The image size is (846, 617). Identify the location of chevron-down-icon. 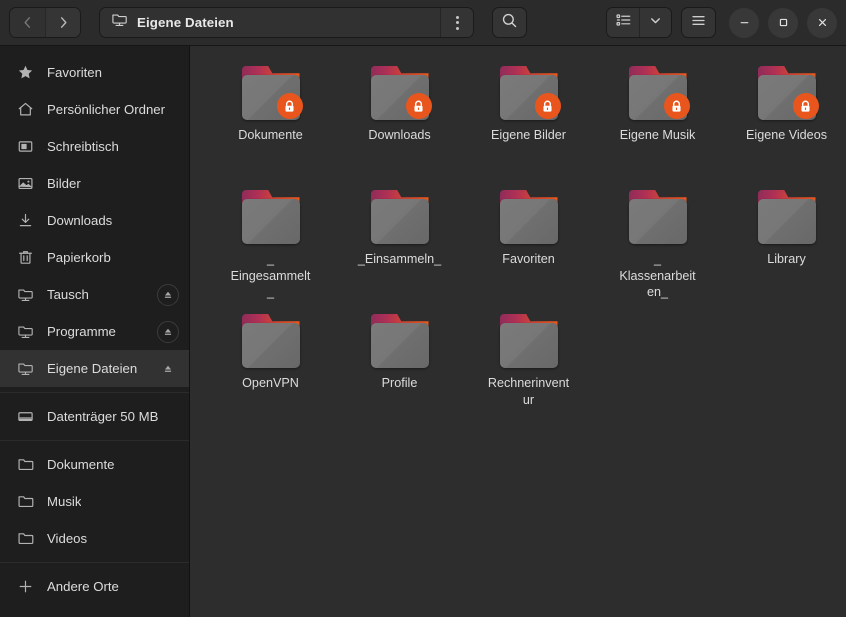
(655, 23).